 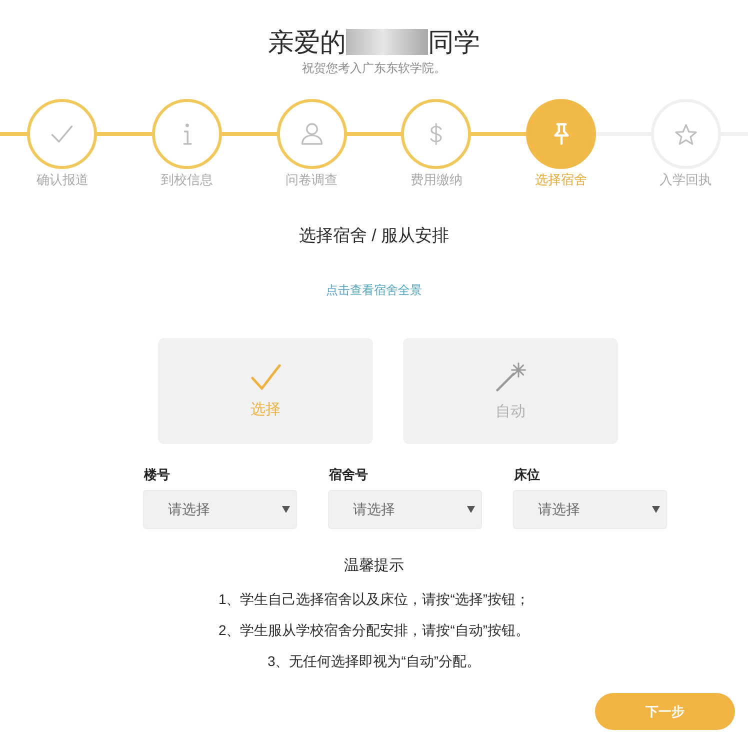 What do you see at coordinates (374, 236) in the screenshot?
I see `section-title: 选择宿舍 / 服从安排` at bounding box center [374, 236].